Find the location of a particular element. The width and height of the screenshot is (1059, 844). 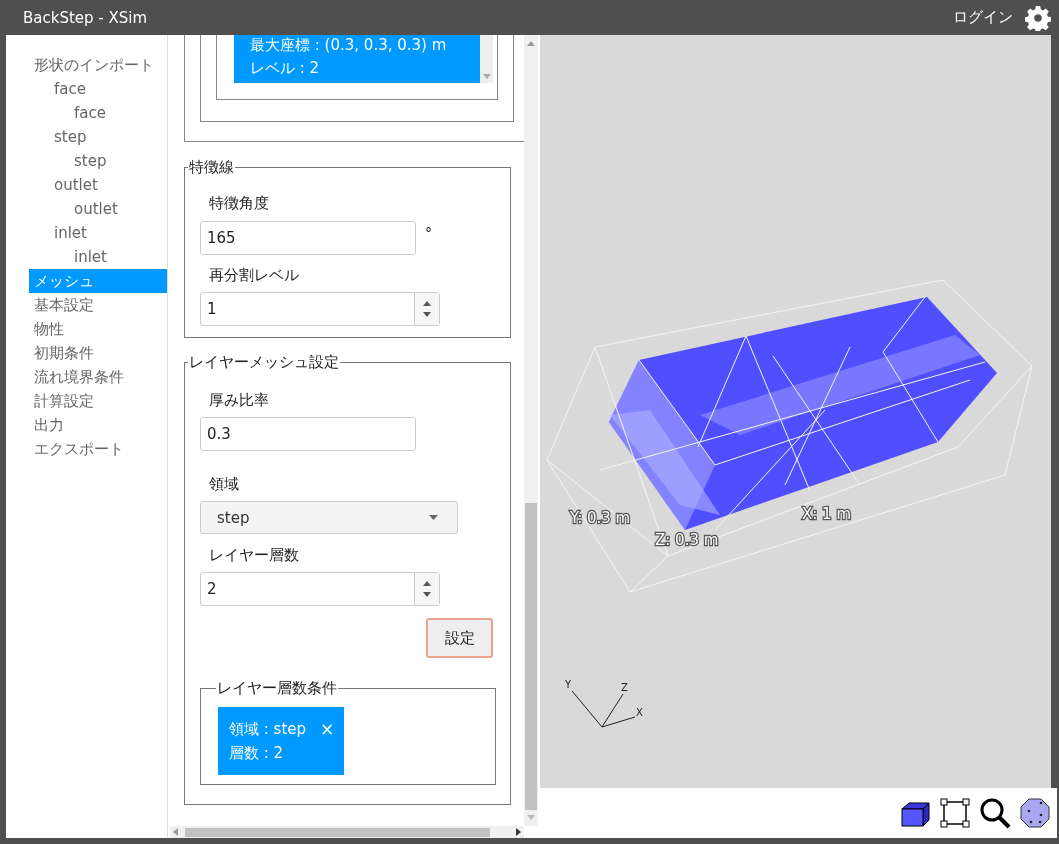

group-title: レイヤーメッシュ設定 is located at coordinates (264, 362).